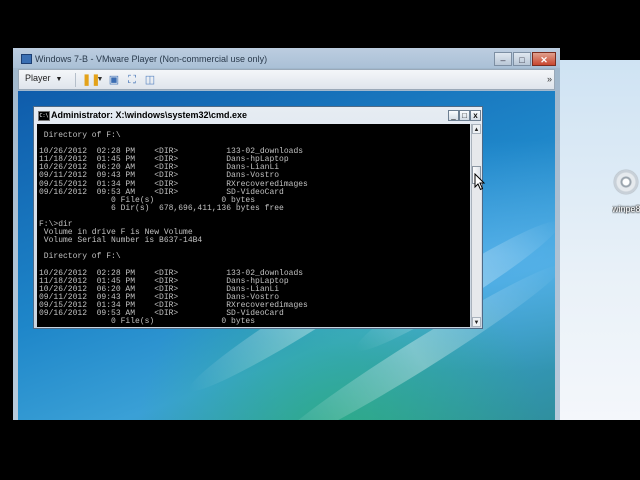  Describe the element at coordinates (38, 78) in the screenshot. I see `player-menu-label: Player` at that location.